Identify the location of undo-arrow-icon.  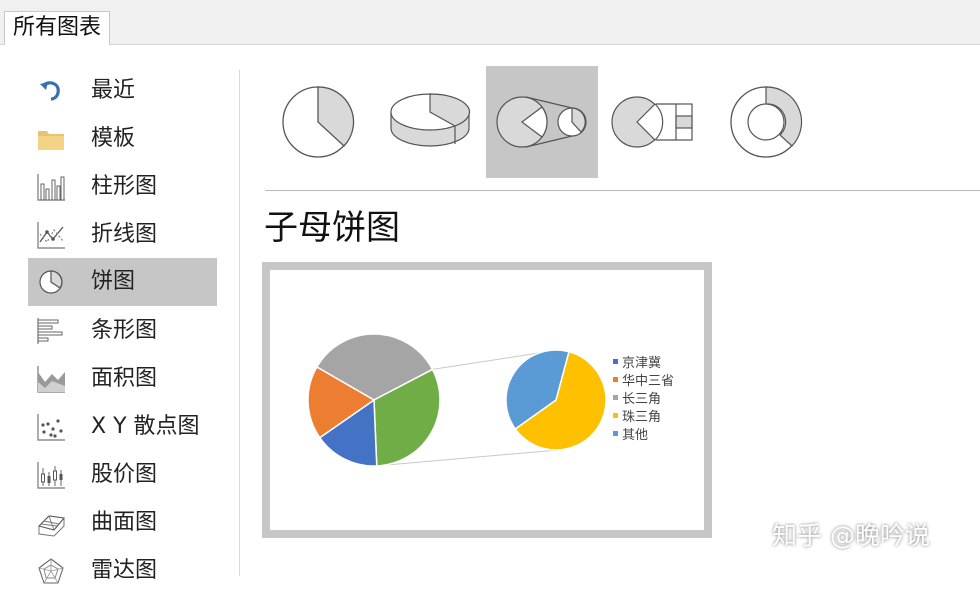
(50, 91).